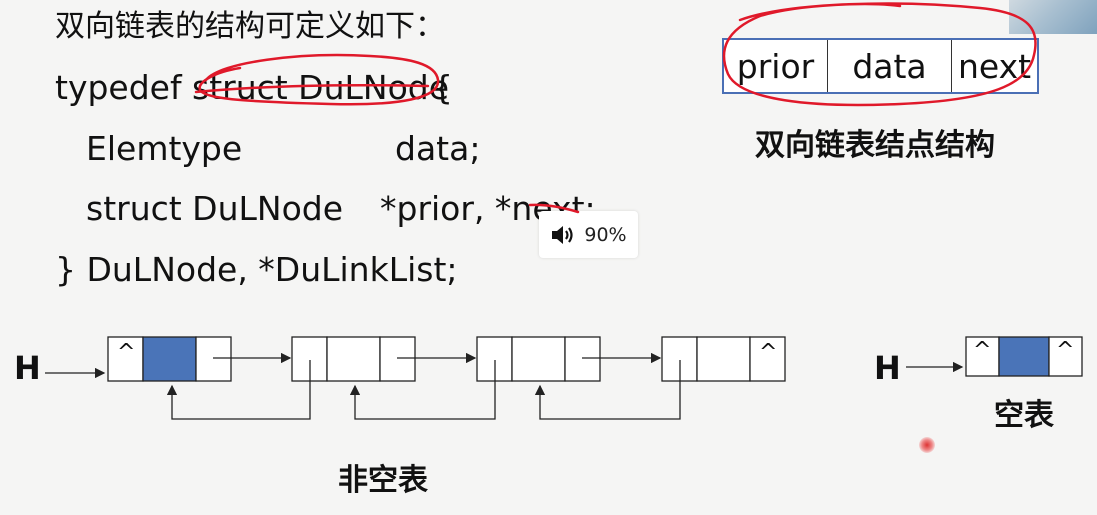 This screenshot has width=1097, height=515. Describe the element at coordinates (1024, 415) in the screenshot. I see `empty-caption: 空表` at that location.